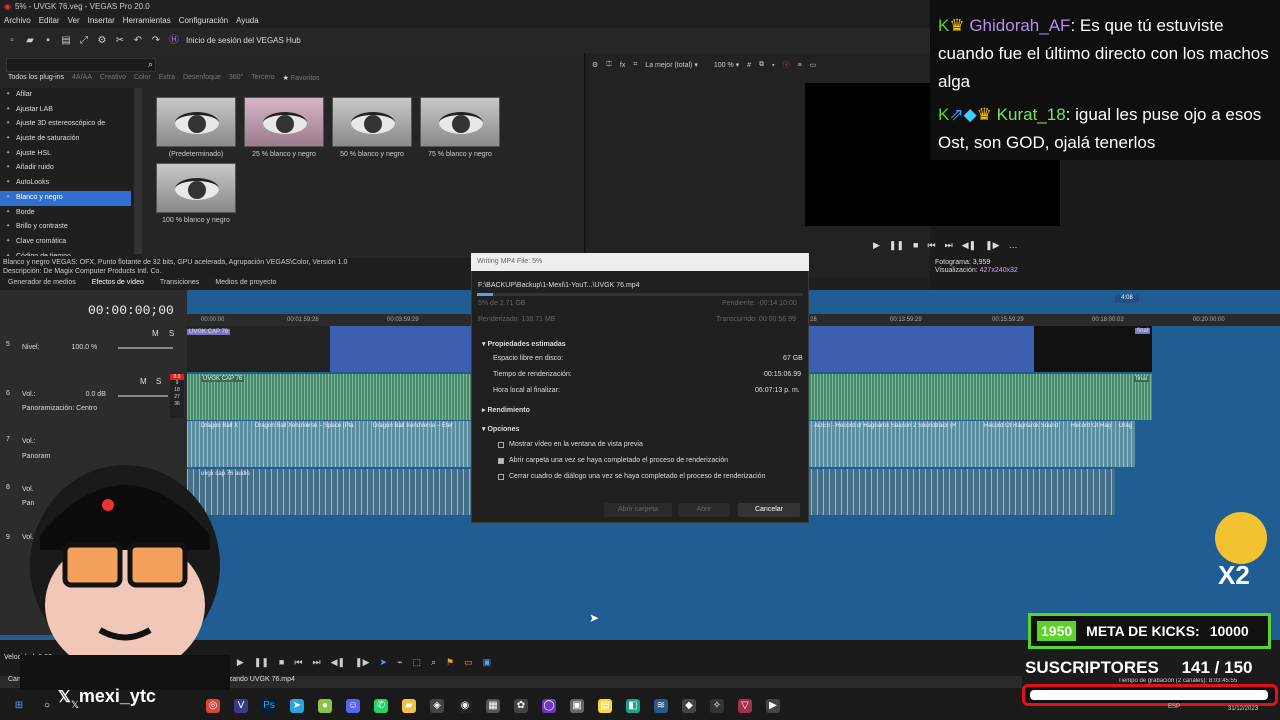 The width and height of the screenshot is (1280, 720). Describe the element at coordinates (413, 426) in the screenshot. I see `clip-label: Dragon Ball XenoVerse – Eter` at that location.